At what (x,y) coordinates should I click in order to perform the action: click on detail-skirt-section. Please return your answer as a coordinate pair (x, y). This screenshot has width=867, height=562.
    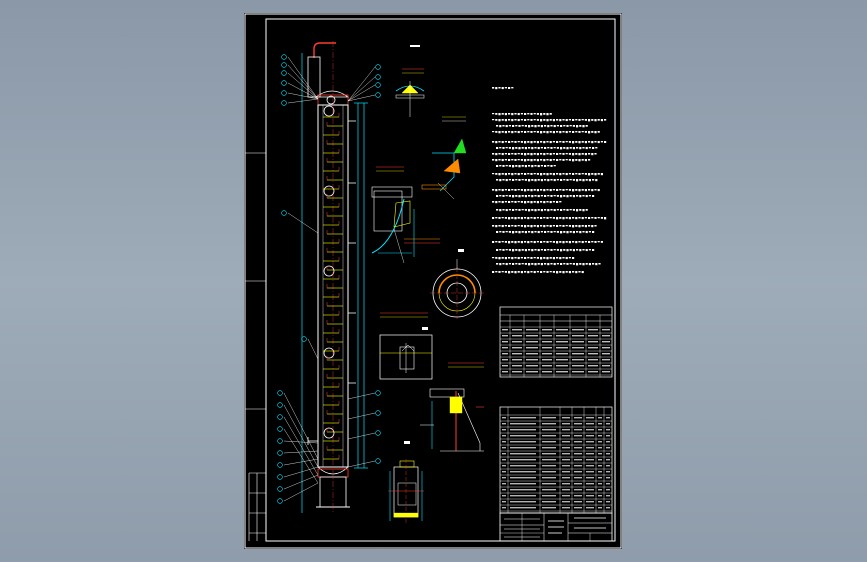
    Looking at the image, I should click on (406, 491).